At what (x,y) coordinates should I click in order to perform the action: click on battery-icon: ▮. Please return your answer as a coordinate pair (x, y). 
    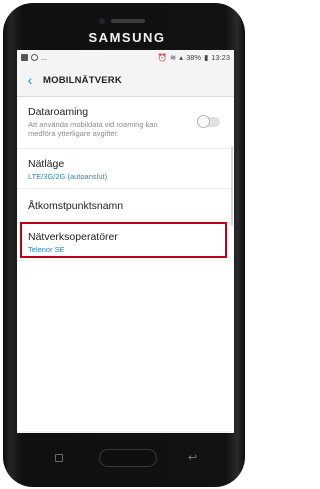
    Looking at the image, I should click on (206, 57).